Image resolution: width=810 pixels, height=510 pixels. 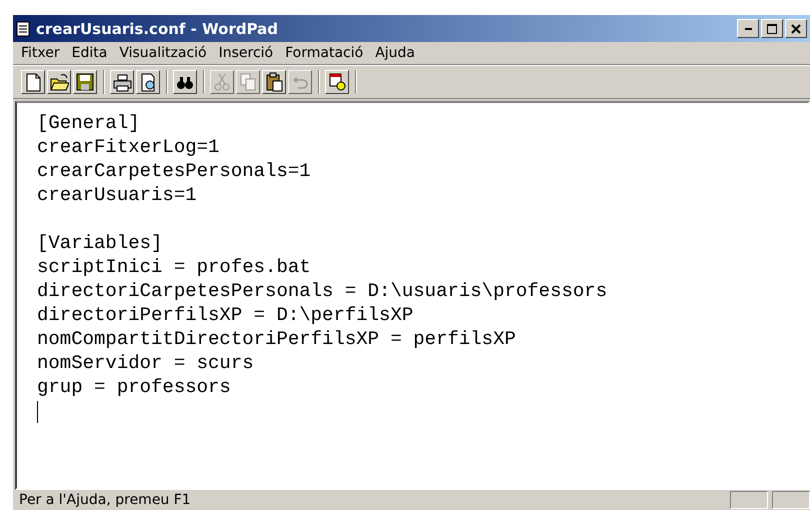 I want to click on text-line: crearFitxerLog=1, so click(x=128, y=147).